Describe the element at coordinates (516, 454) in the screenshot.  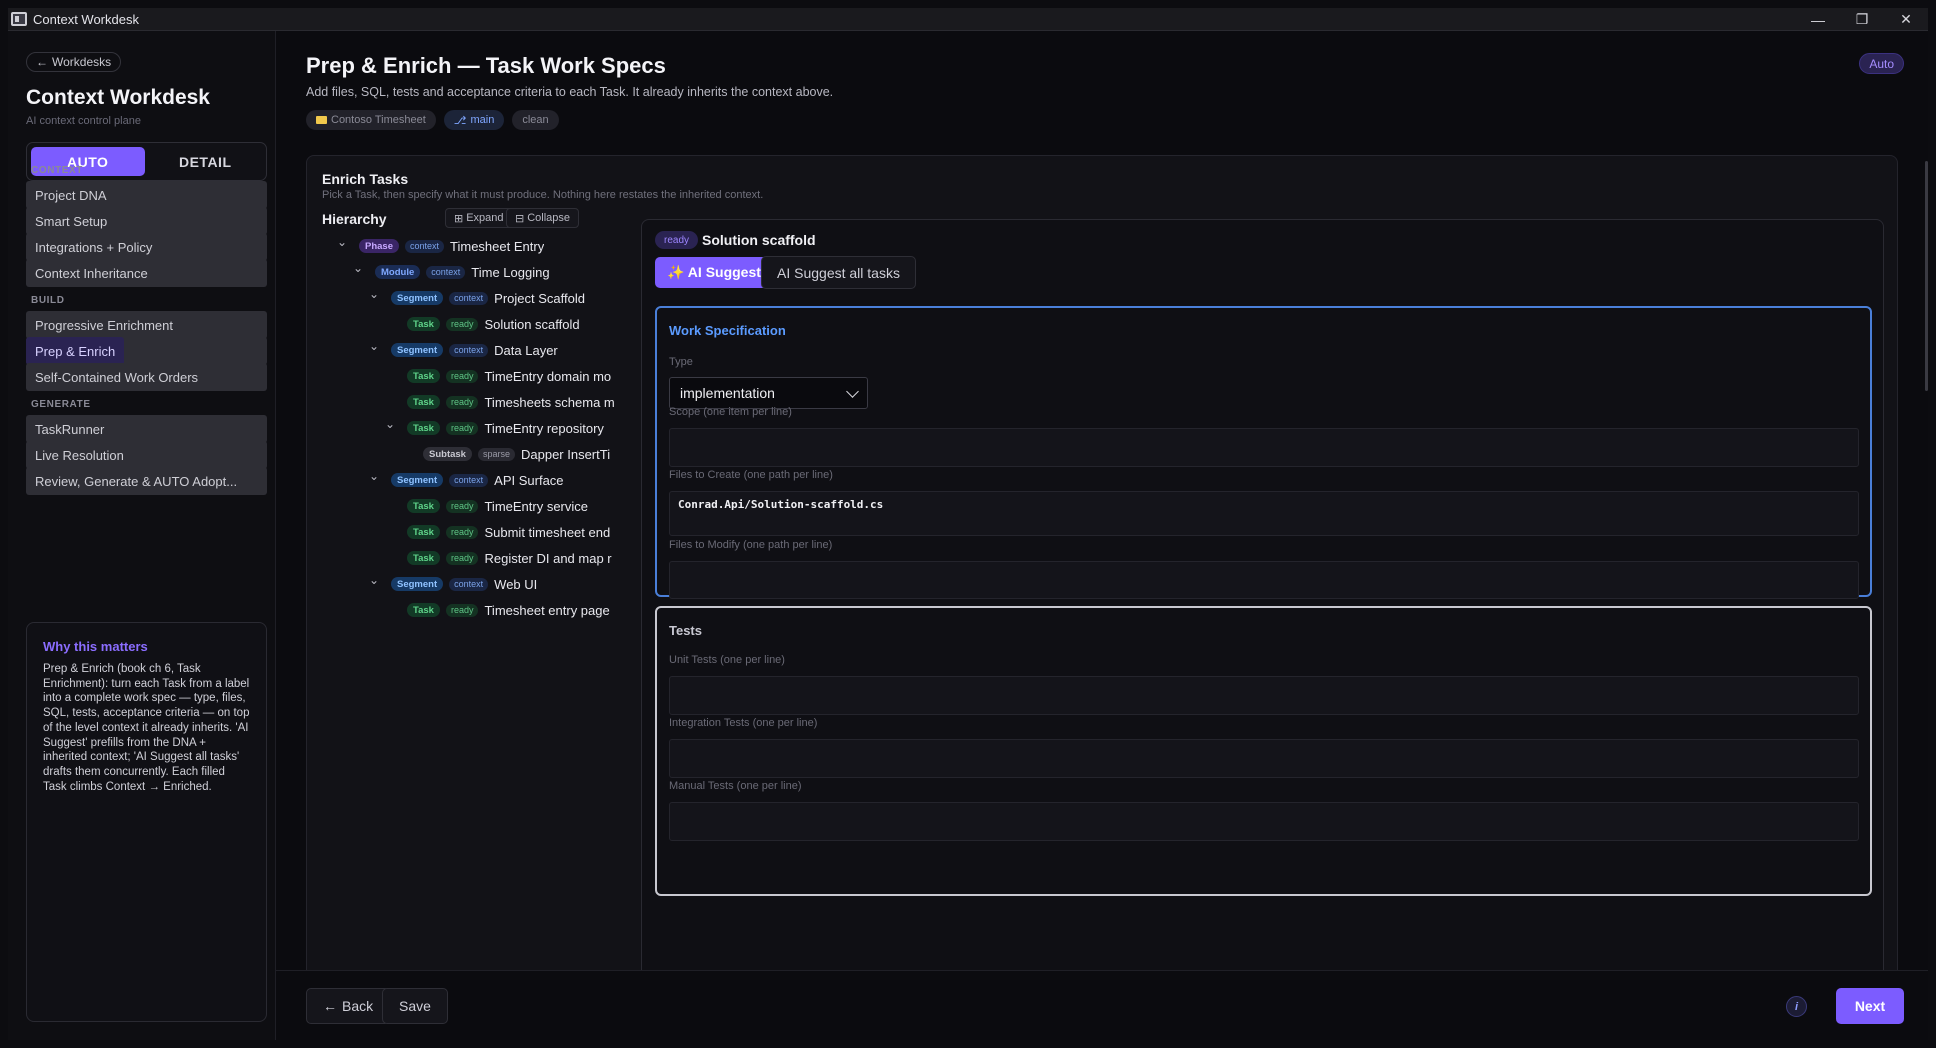
I see `tree-node-subtask: Subtask sparse Dapper InsertTi` at that location.